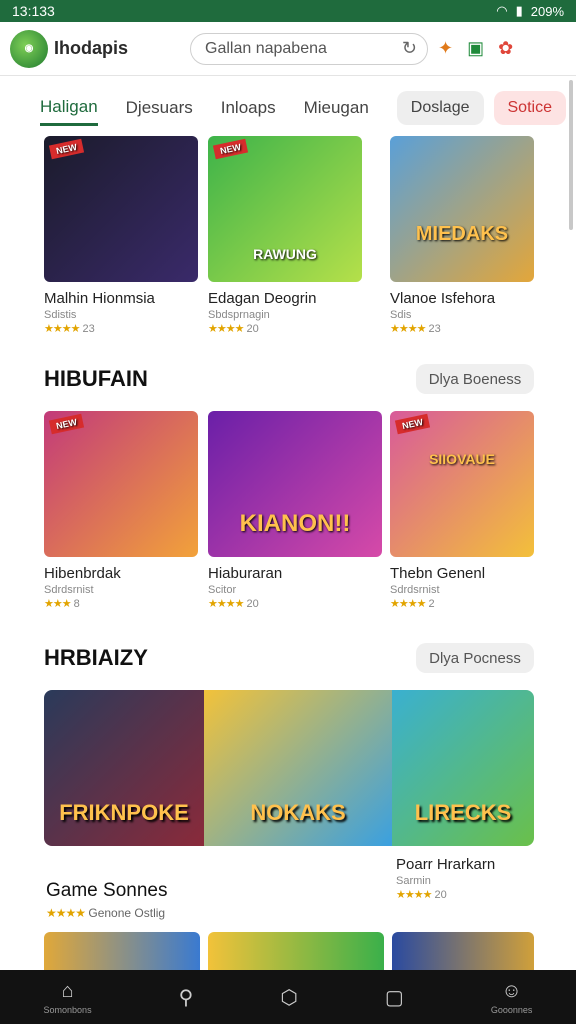  What do you see at coordinates (67, 1009) in the screenshot?
I see `nav-label: Somonbons` at bounding box center [67, 1009].